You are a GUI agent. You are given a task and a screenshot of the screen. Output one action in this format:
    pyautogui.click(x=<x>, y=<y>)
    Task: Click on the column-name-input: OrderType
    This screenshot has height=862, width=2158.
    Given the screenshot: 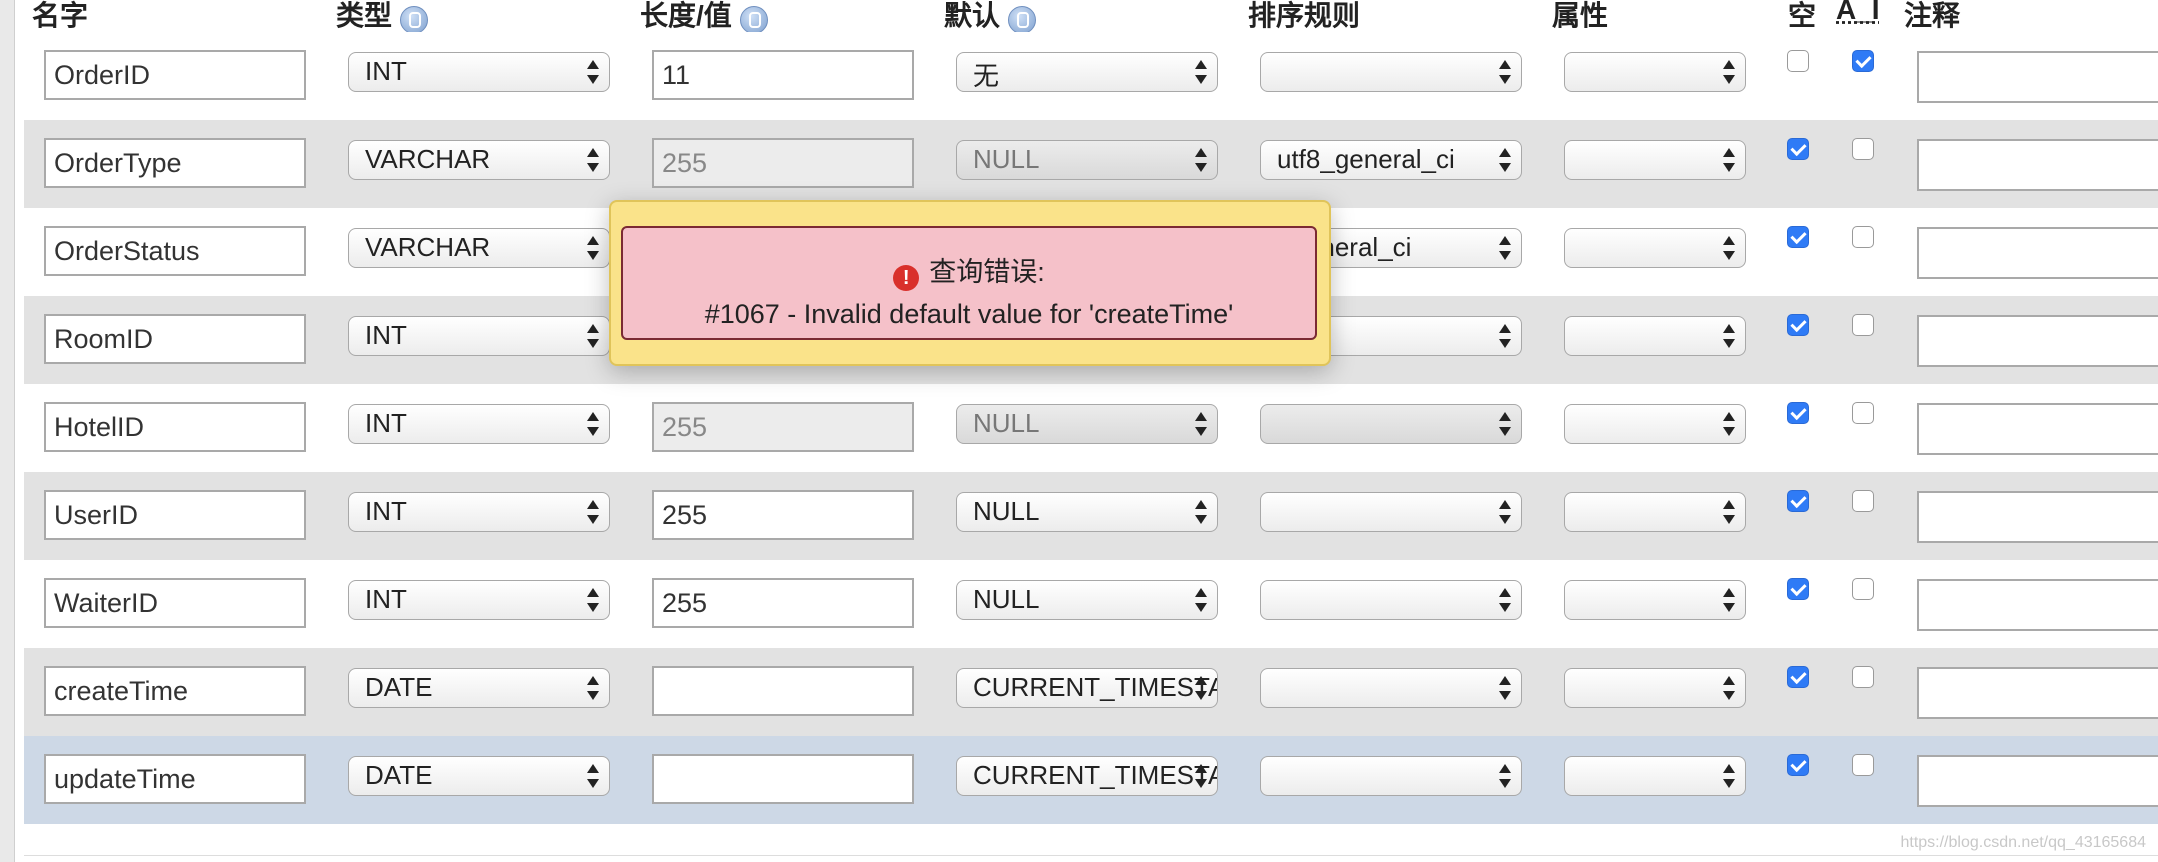 What is the action you would take?
    pyautogui.click(x=175, y=163)
    